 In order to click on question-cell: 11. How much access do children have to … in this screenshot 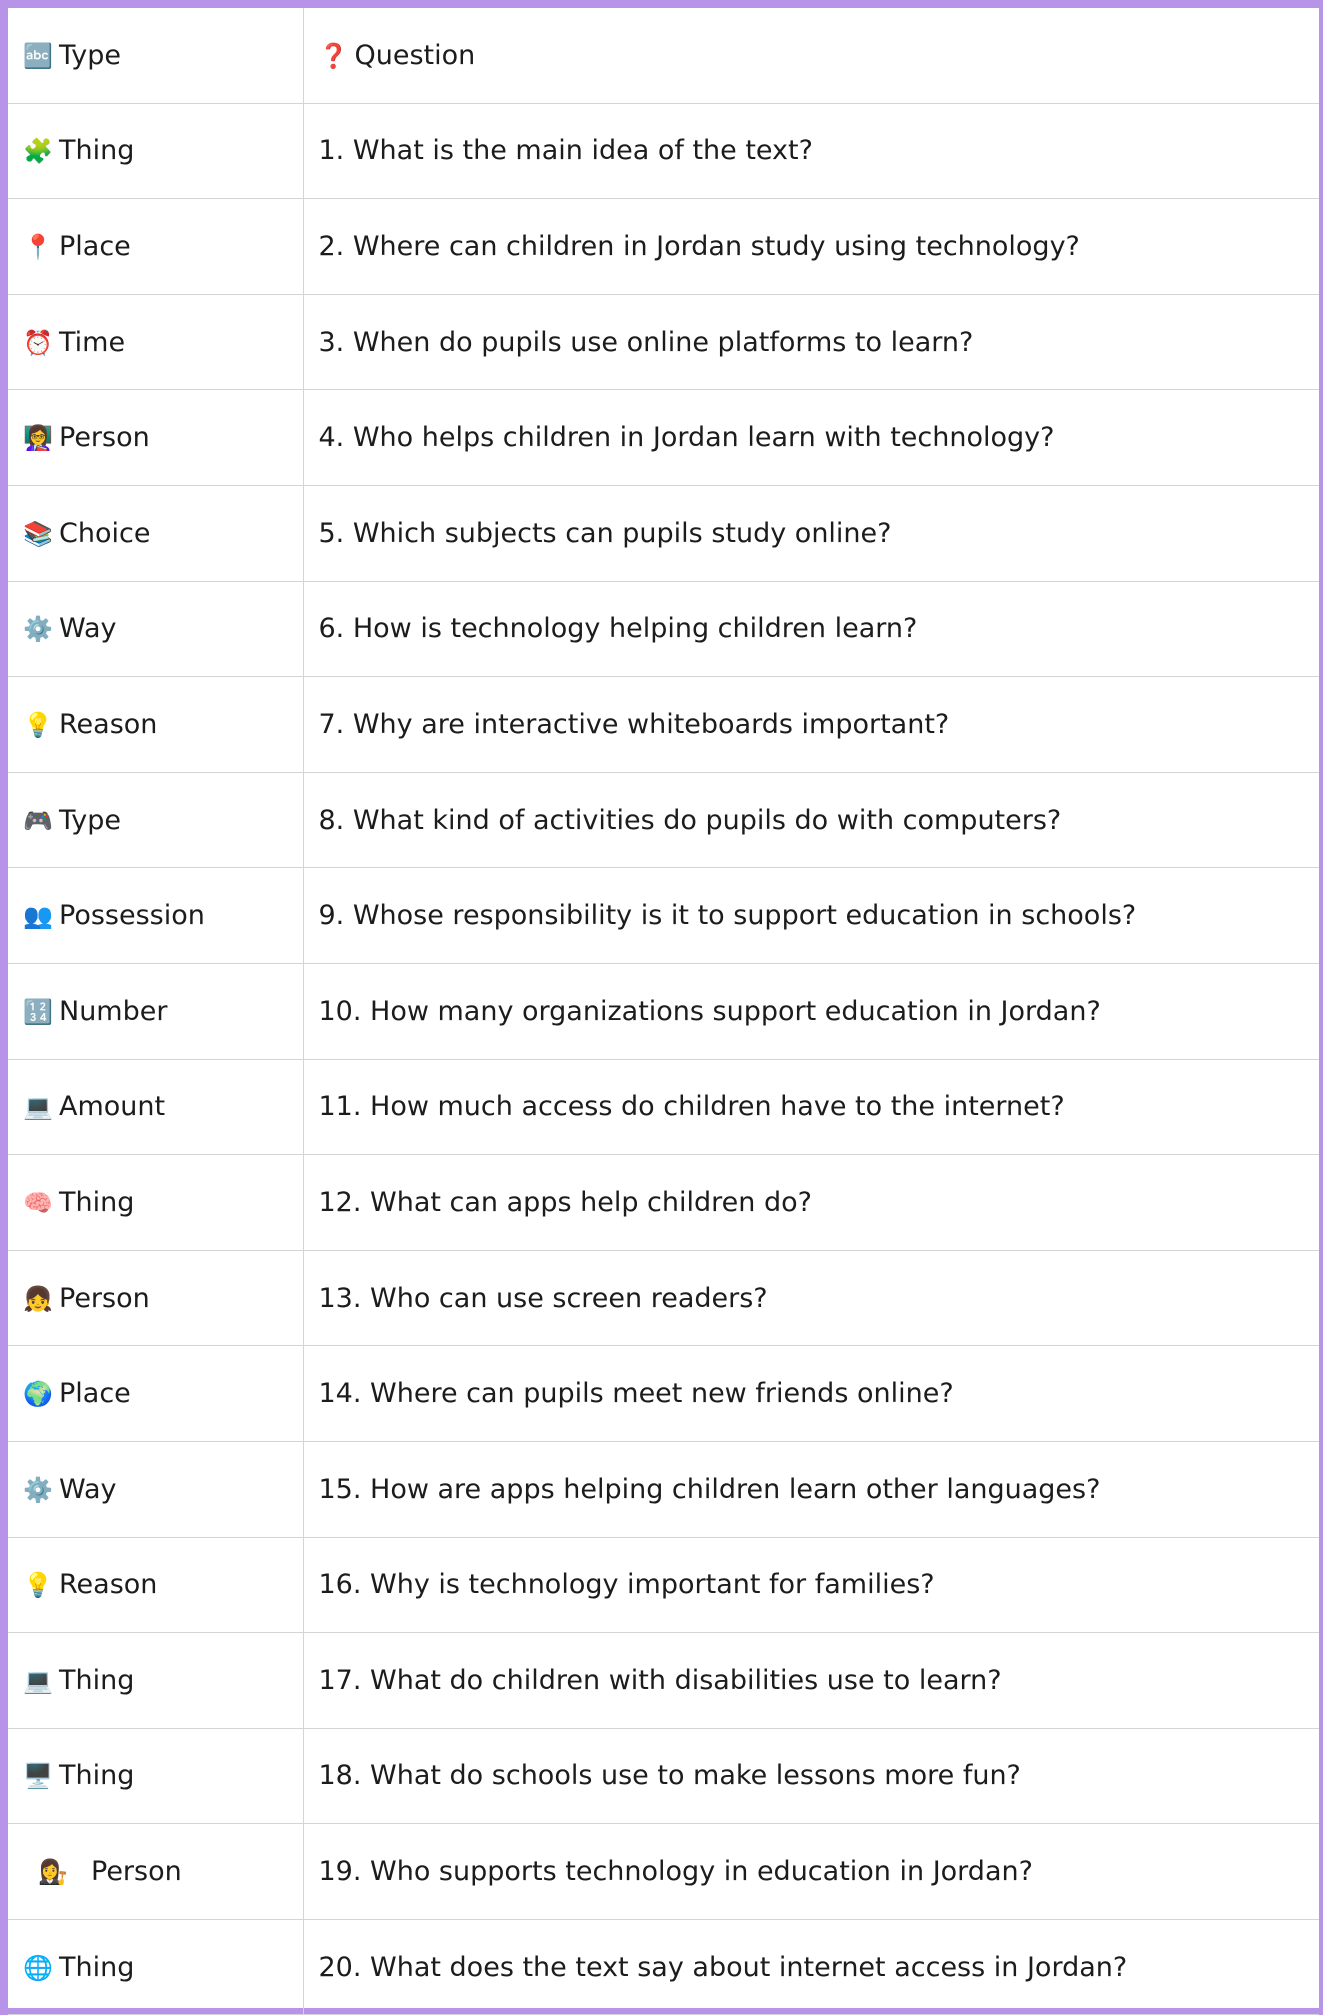, I will do `click(811, 1107)`.